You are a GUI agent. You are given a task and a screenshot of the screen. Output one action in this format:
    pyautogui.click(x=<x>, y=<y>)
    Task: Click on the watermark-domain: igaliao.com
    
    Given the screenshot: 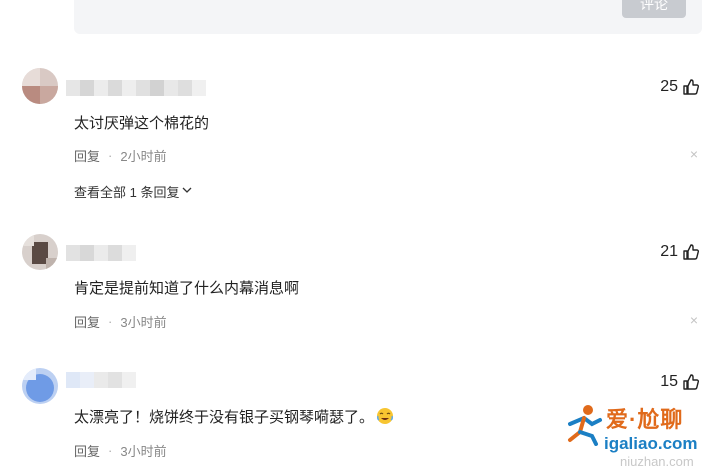 What is the action you would take?
    pyautogui.click(x=651, y=443)
    